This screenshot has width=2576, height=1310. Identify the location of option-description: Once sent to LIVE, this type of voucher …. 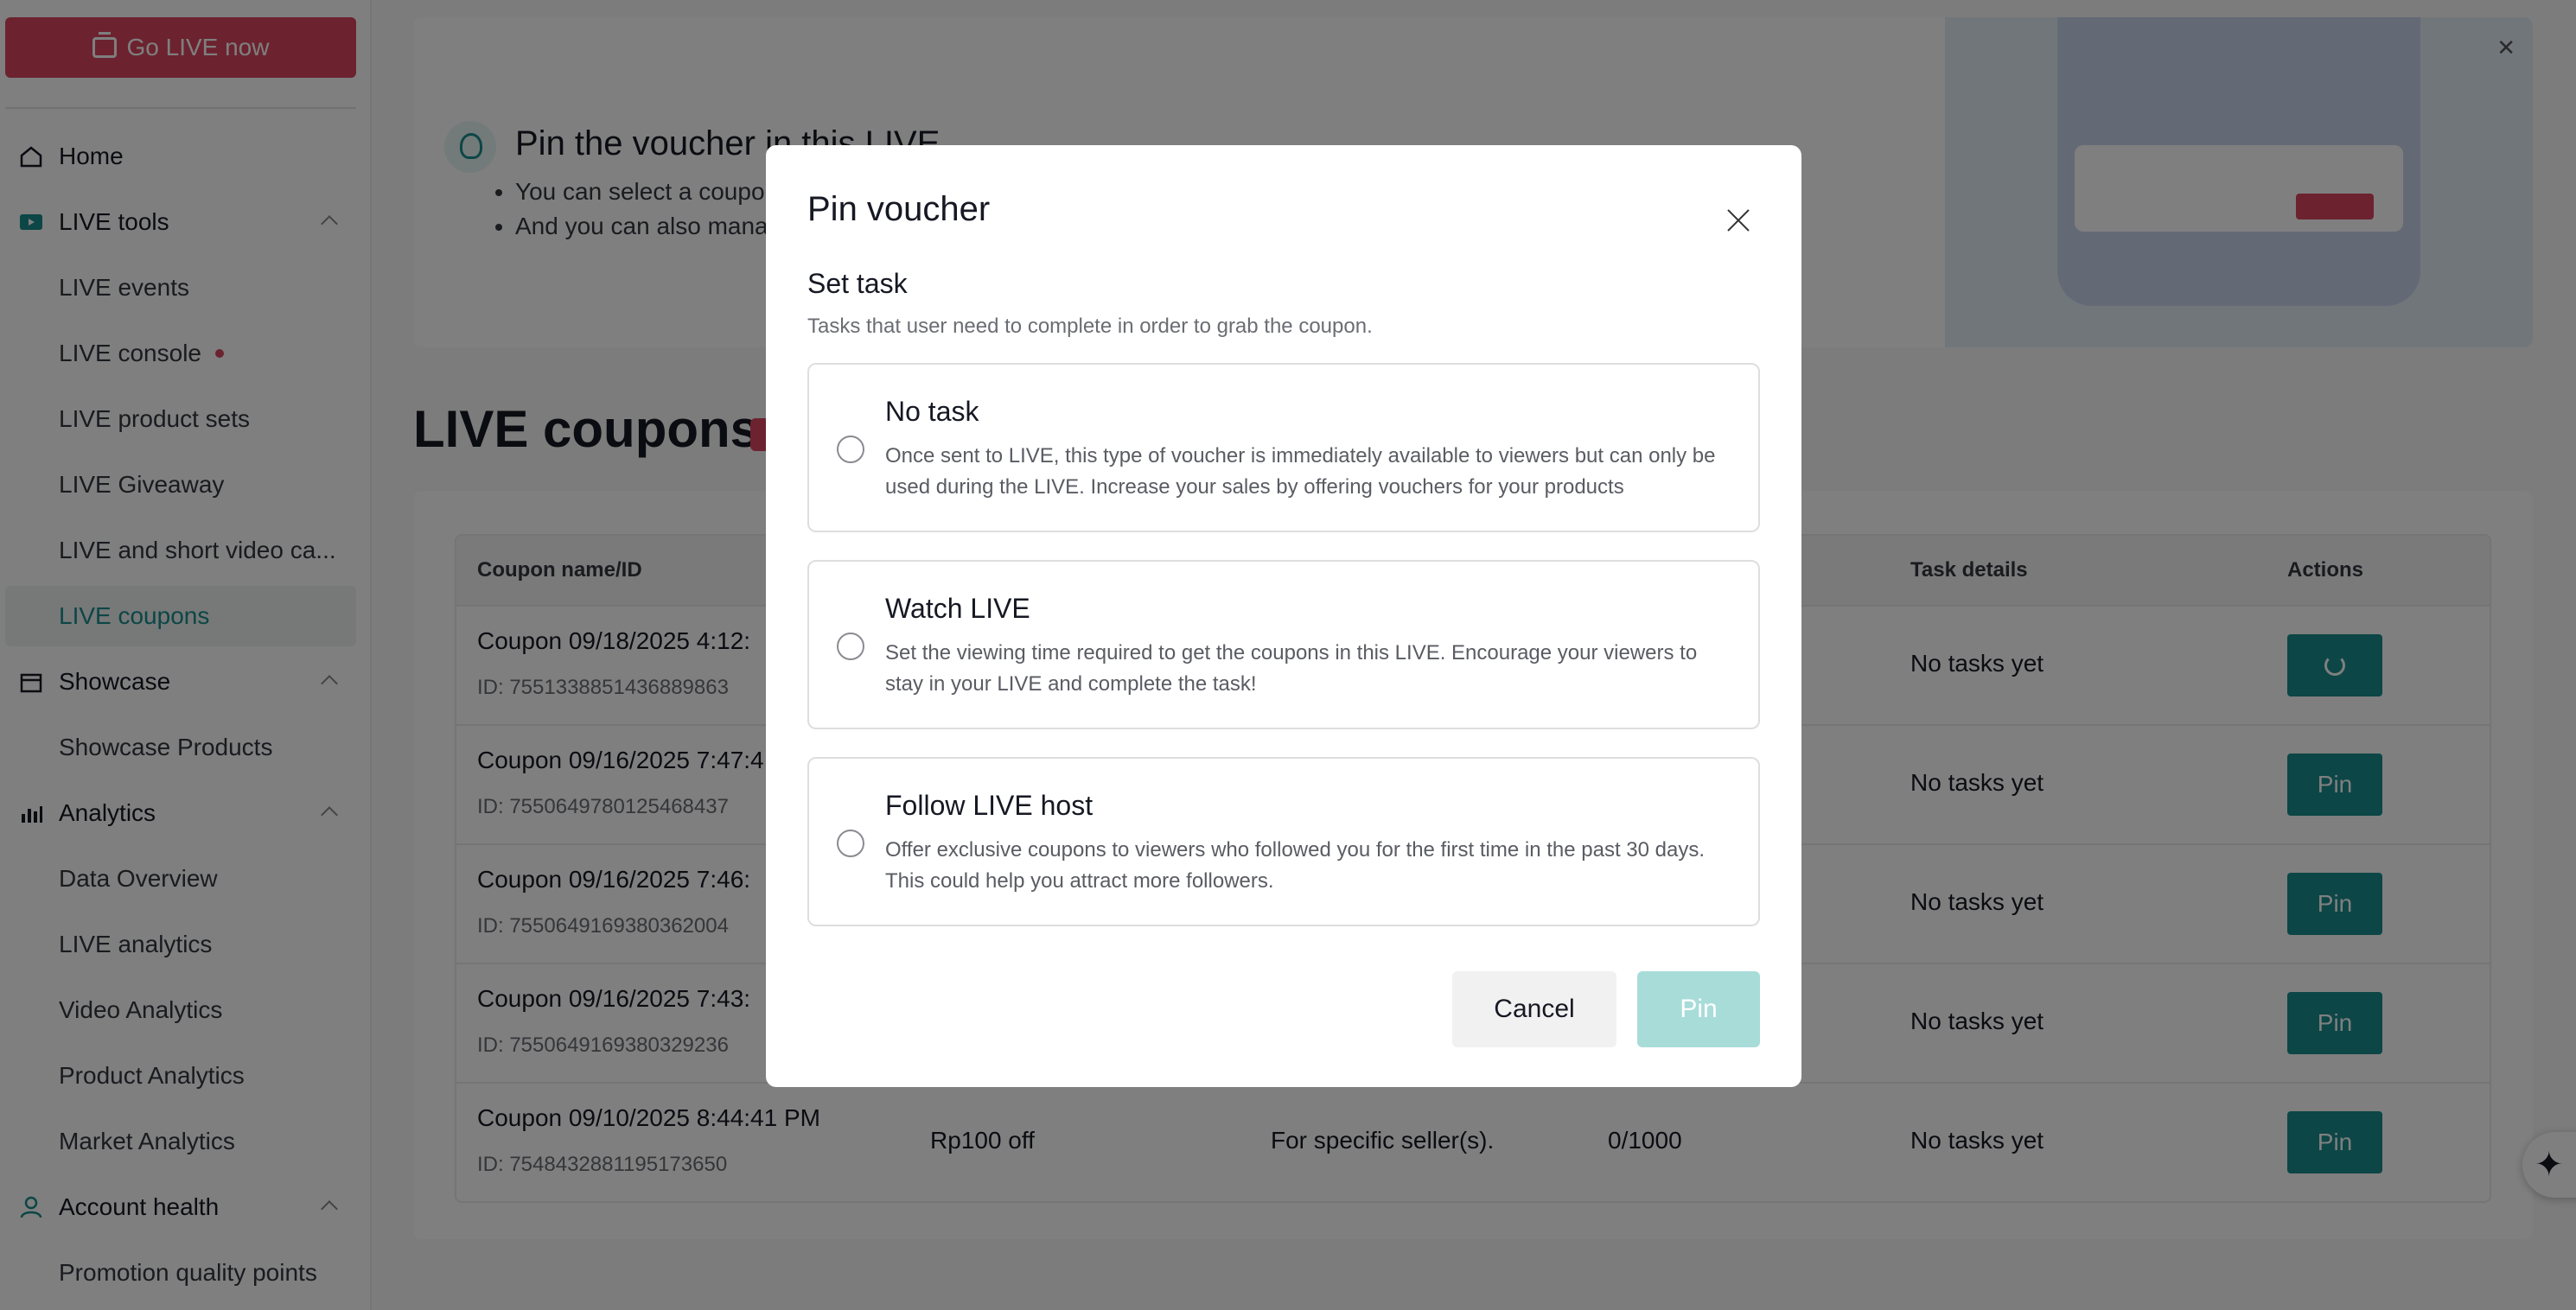
(1300, 471).